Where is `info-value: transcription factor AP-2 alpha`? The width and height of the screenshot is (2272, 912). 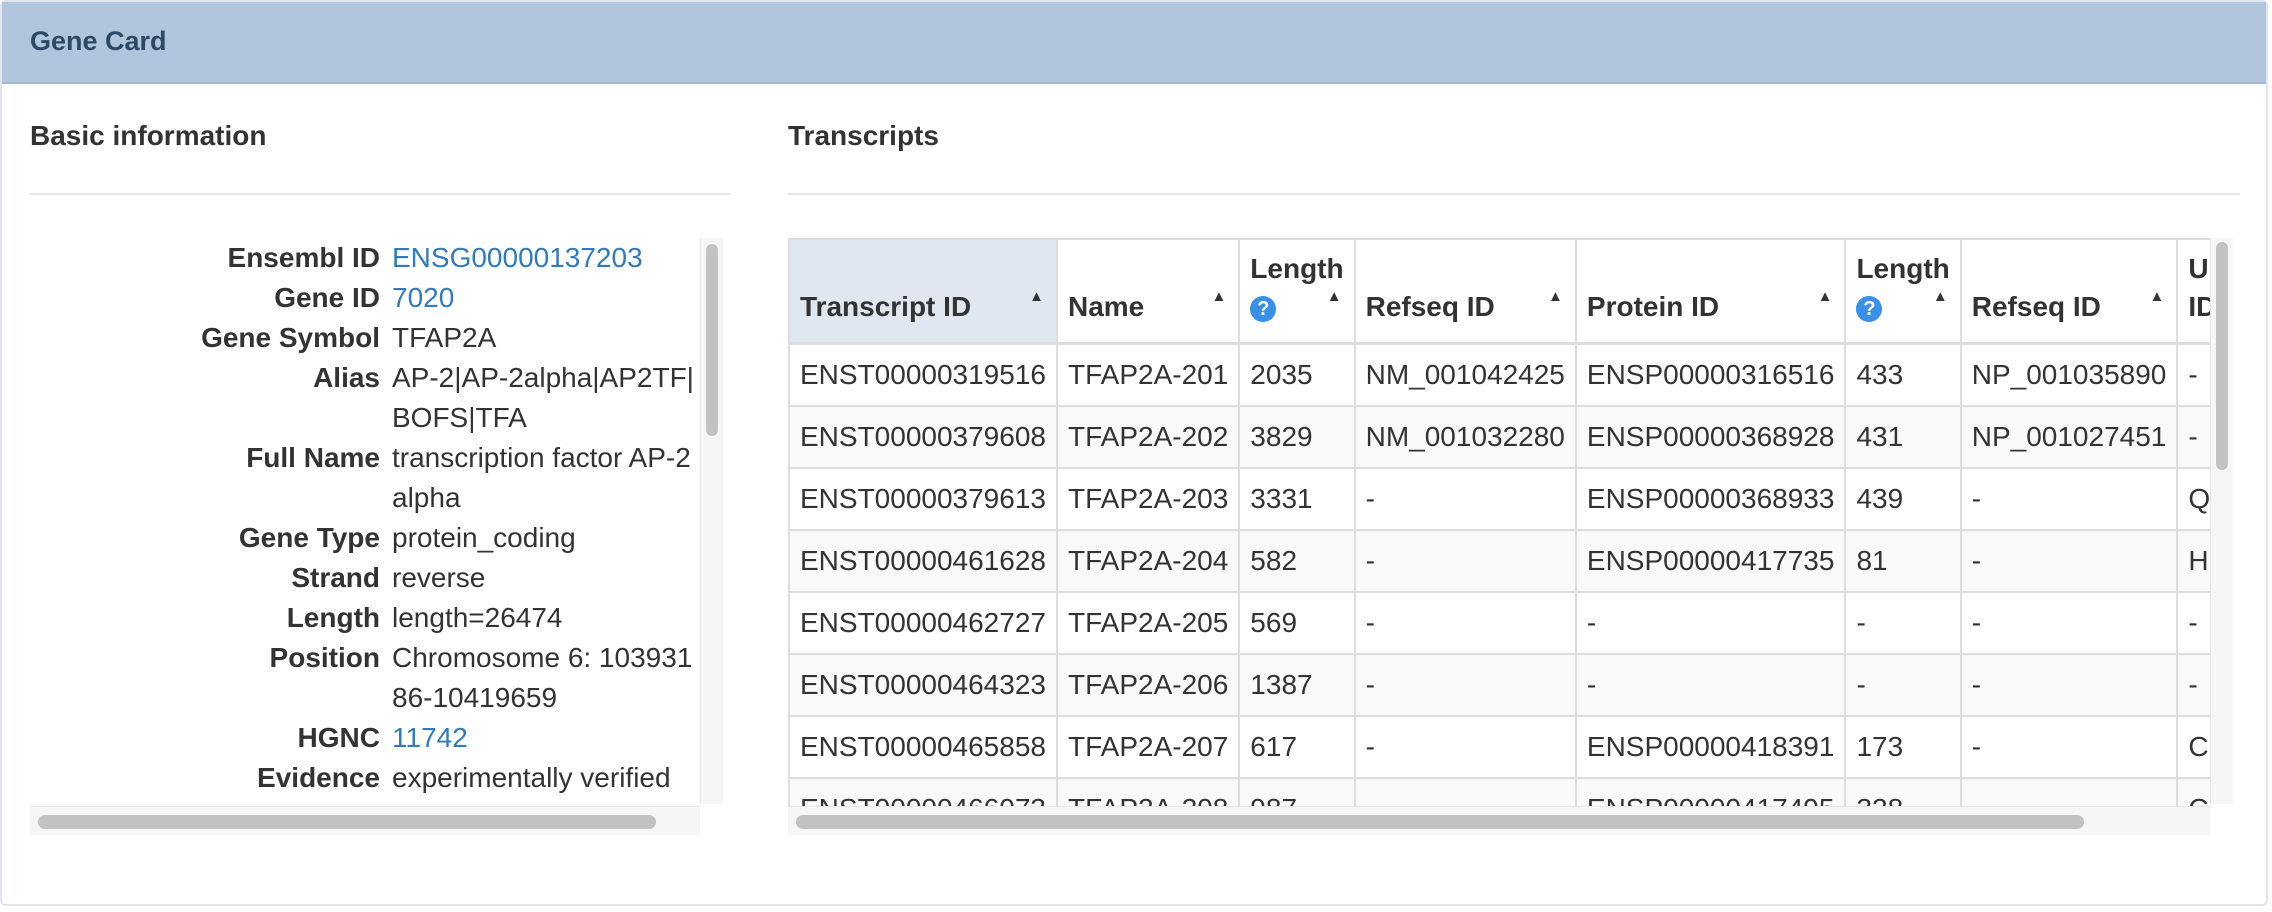
info-value: transcription factor AP-2 alpha is located at coordinates (541, 477).